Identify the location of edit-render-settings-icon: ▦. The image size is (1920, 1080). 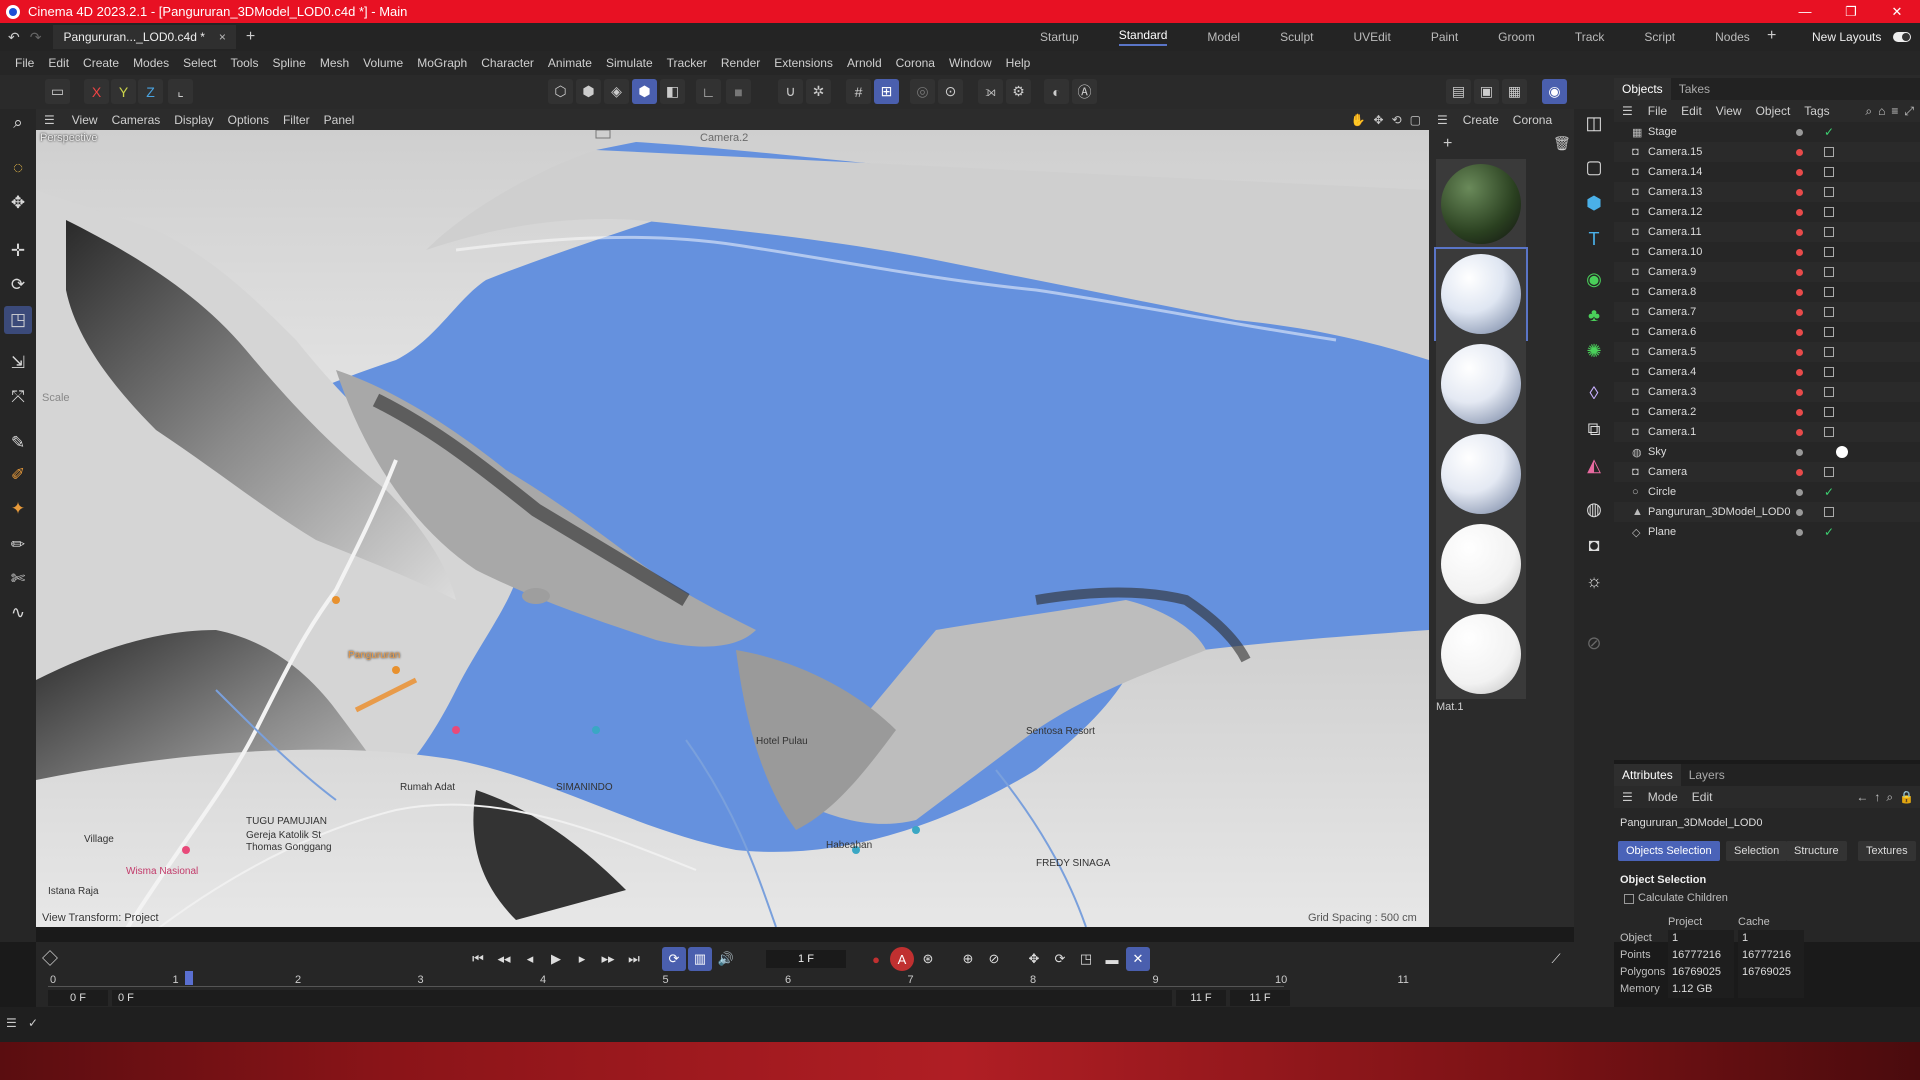
(1514, 91).